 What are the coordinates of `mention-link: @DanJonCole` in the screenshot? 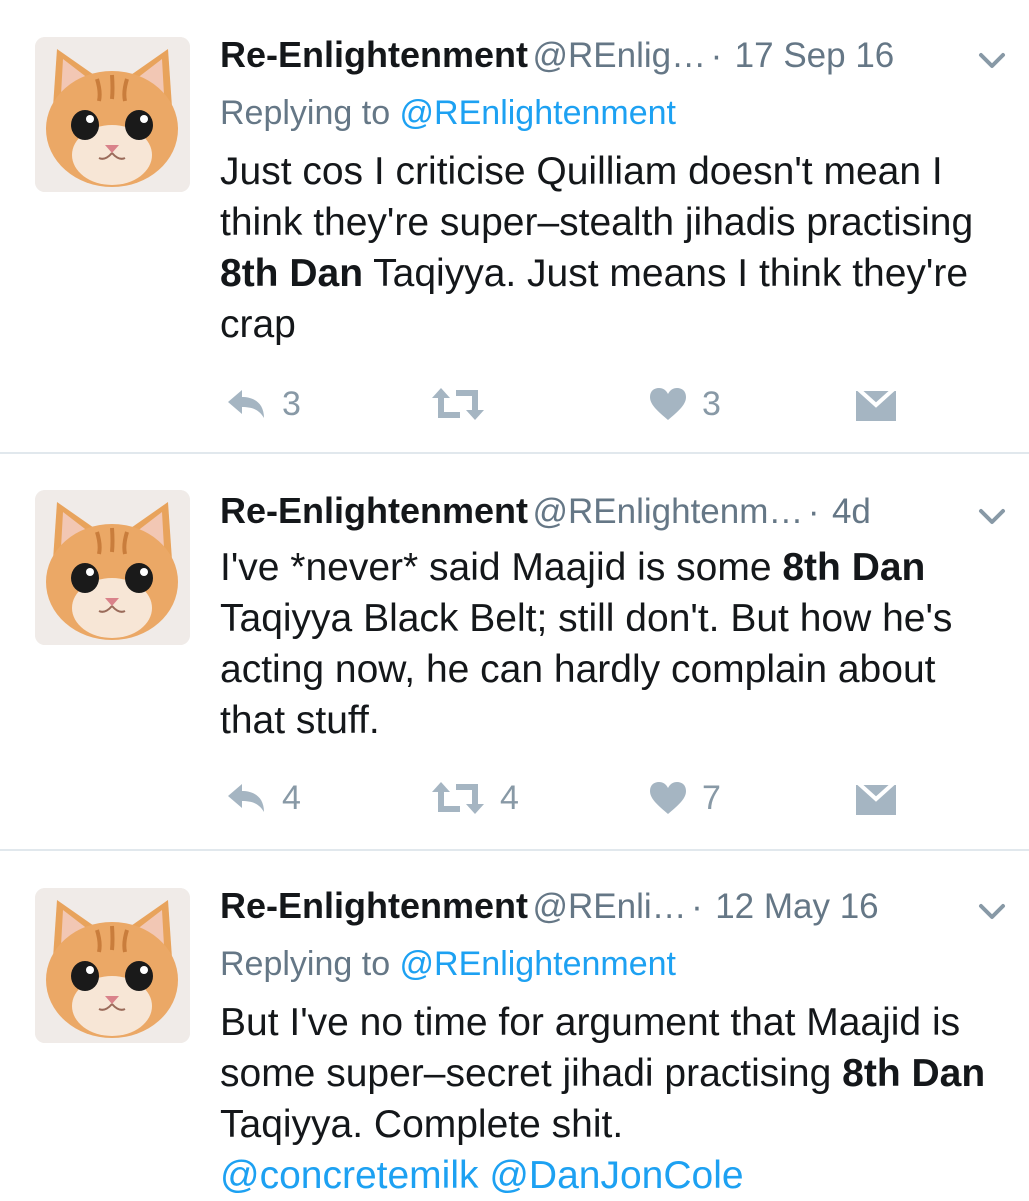 It's located at (616, 1175).